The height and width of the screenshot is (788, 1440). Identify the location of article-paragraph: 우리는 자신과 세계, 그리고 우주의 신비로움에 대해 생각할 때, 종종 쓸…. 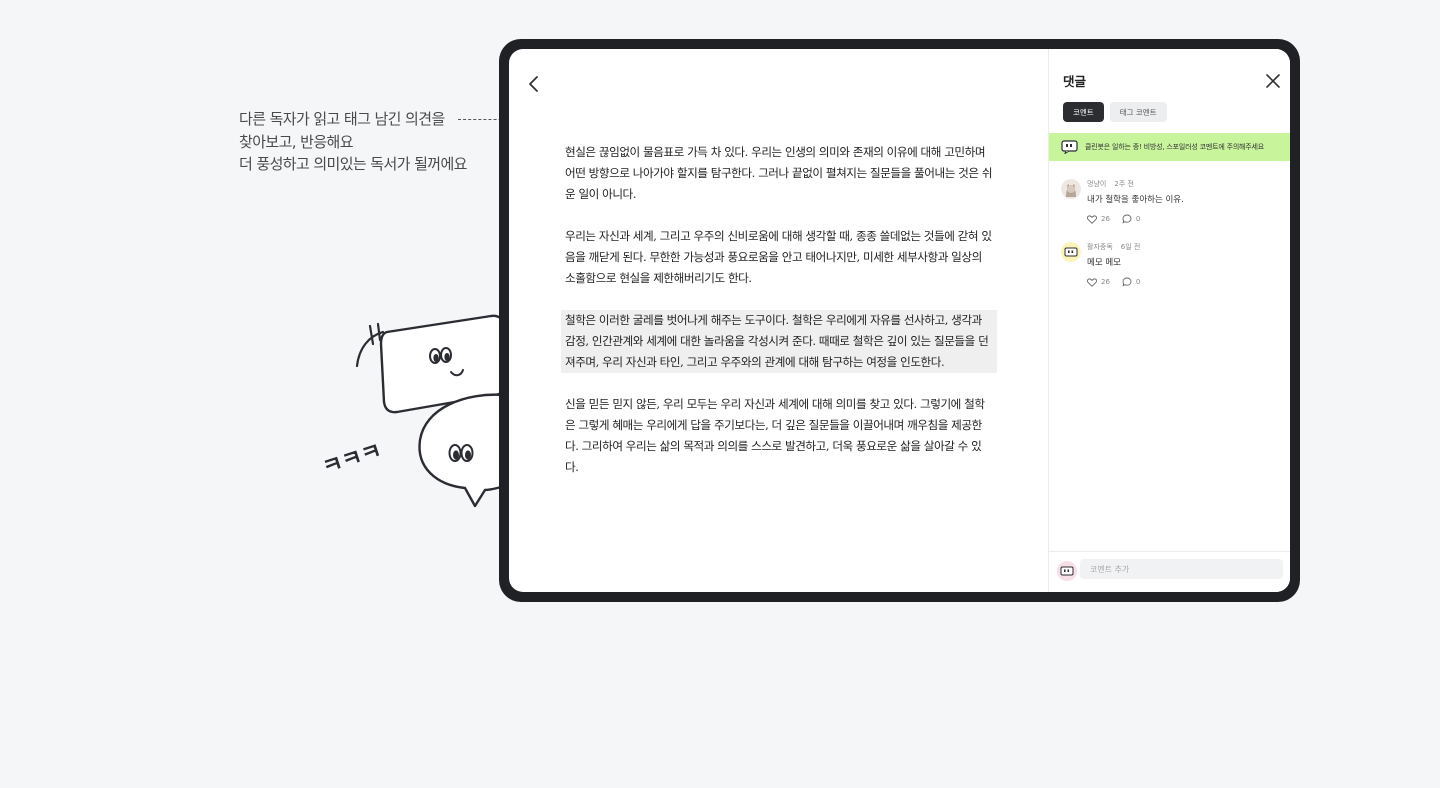
(779, 257).